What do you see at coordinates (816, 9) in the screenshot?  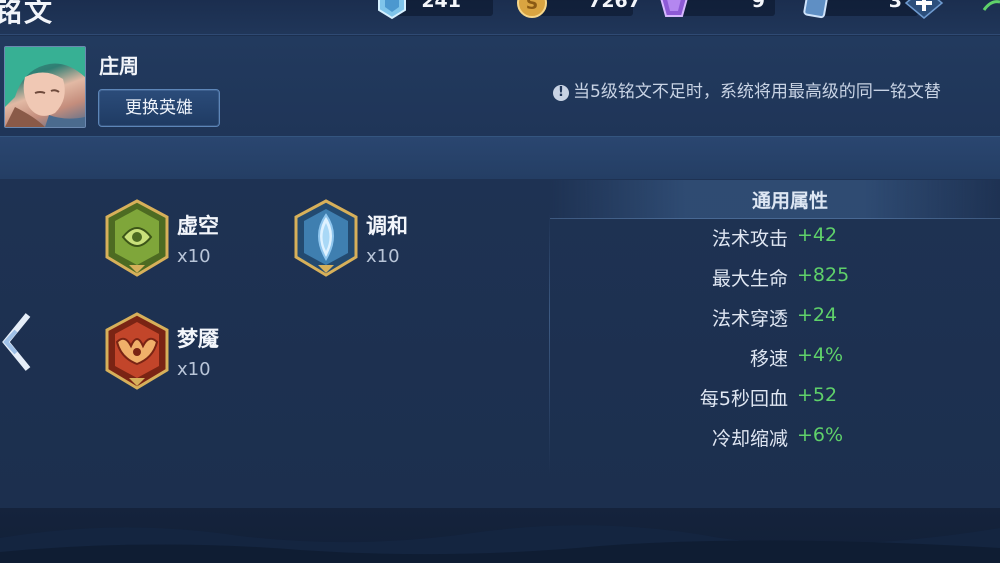 I see `card-icon` at bounding box center [816, 9].